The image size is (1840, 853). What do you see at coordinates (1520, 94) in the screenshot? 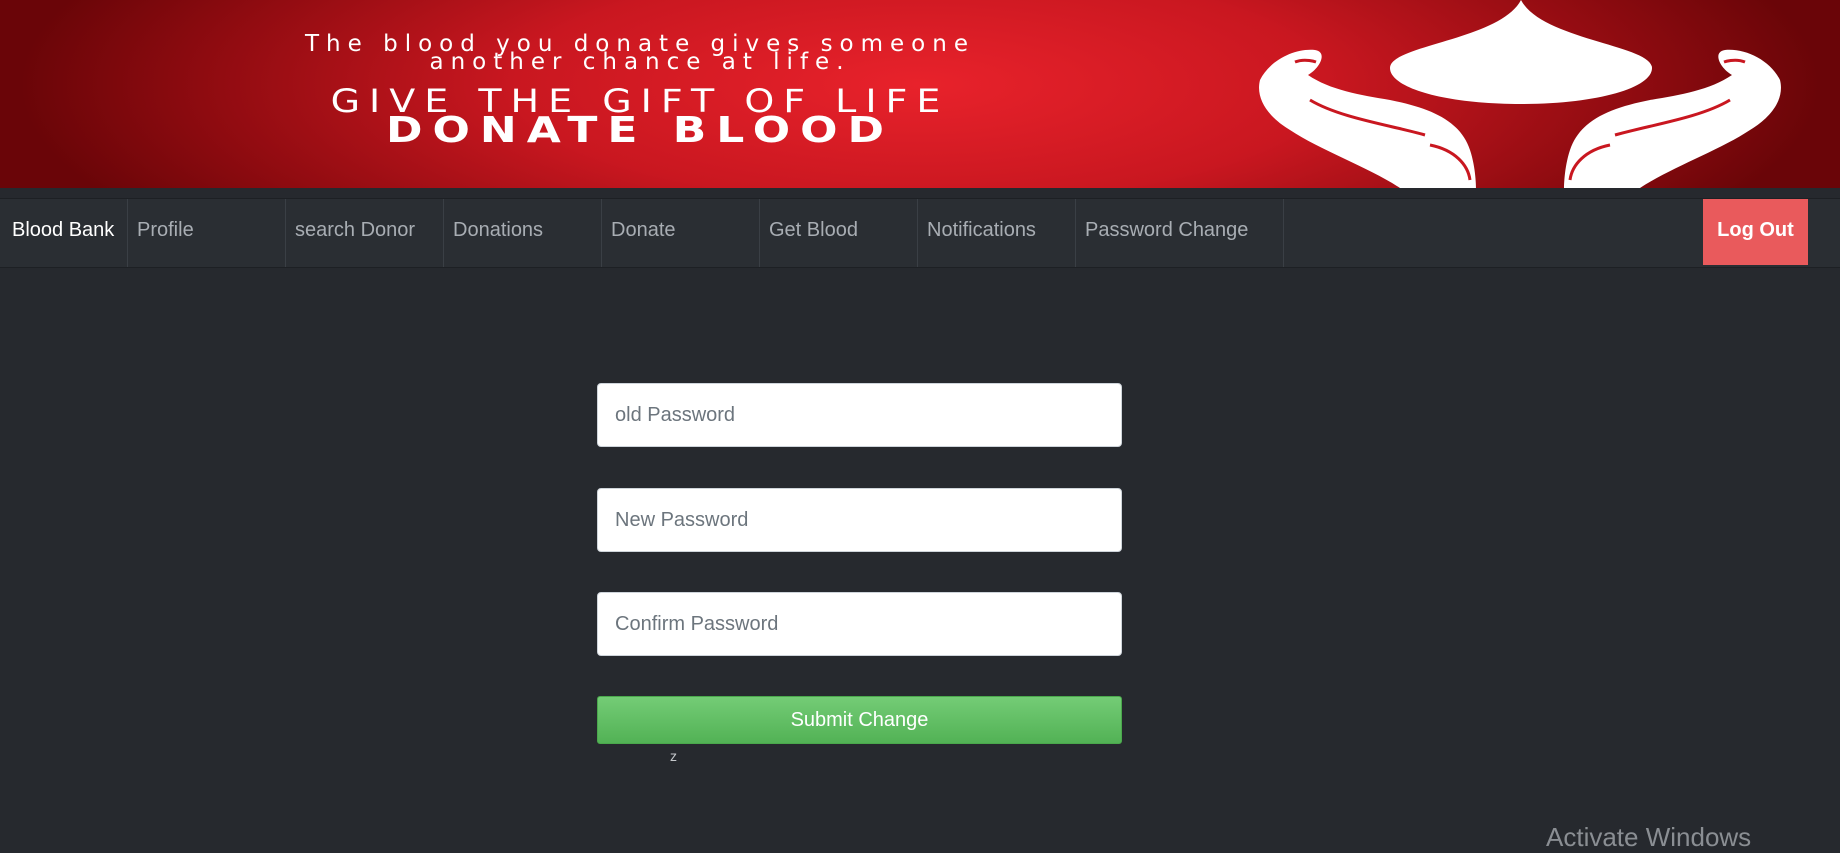
I see `hands-blood-drop-icon` at bounding box center [1520, 94].